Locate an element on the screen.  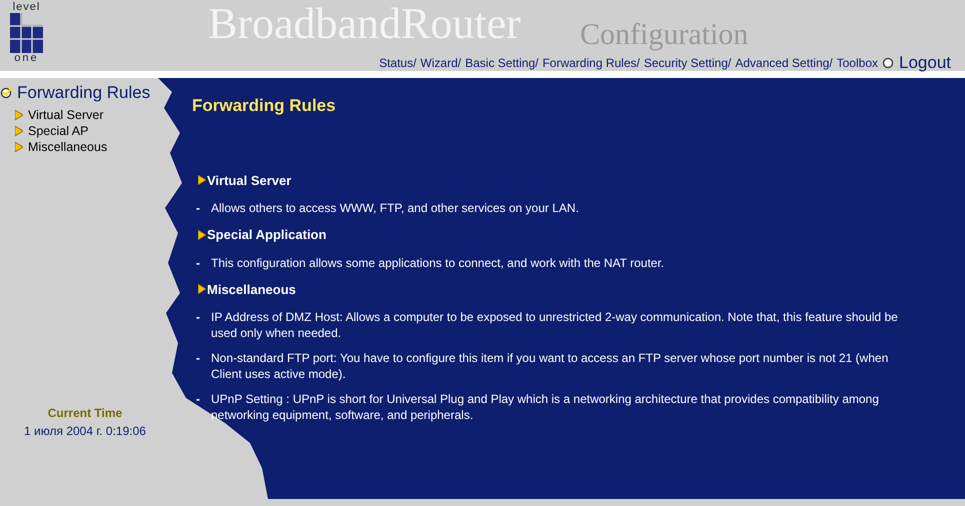
description-text: Allows others to access WWW, FTP, and other services on your LAN. is located at coordinates (395, 208).